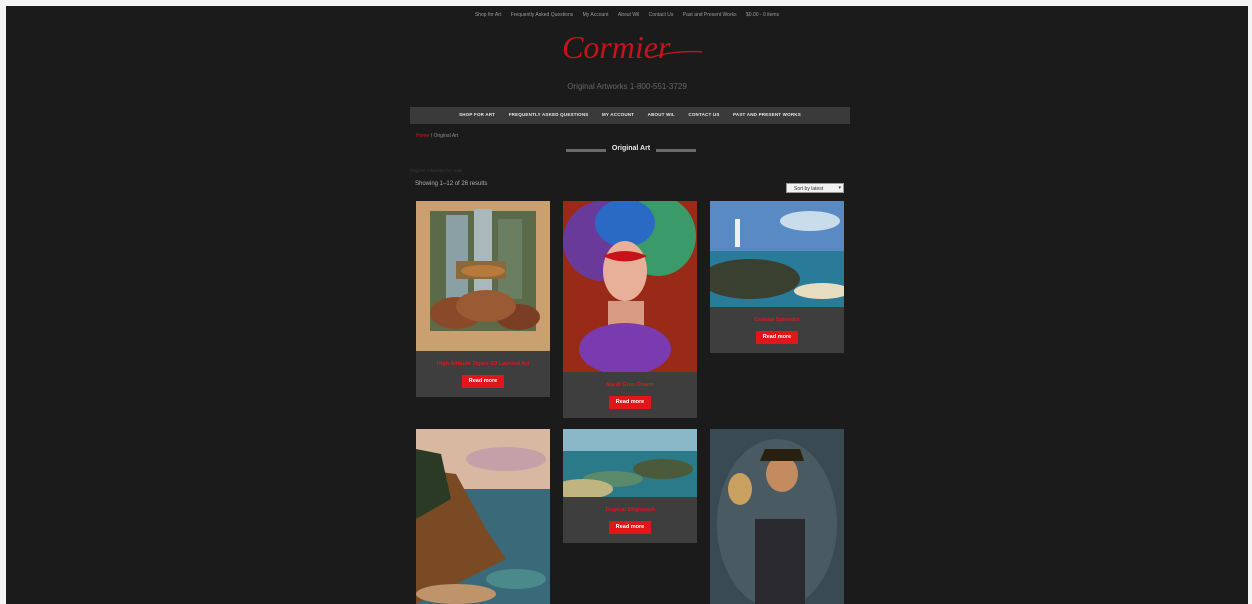  What do you see at coordinates (676, 150) in the screenshot?
I see `title-divider-right` at bounding box center [676, 150].